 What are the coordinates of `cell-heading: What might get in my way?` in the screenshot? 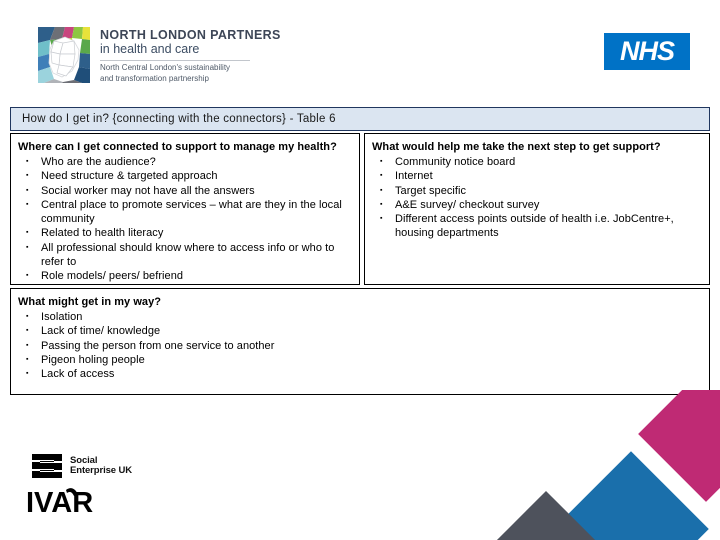 It's located at (90, 302).